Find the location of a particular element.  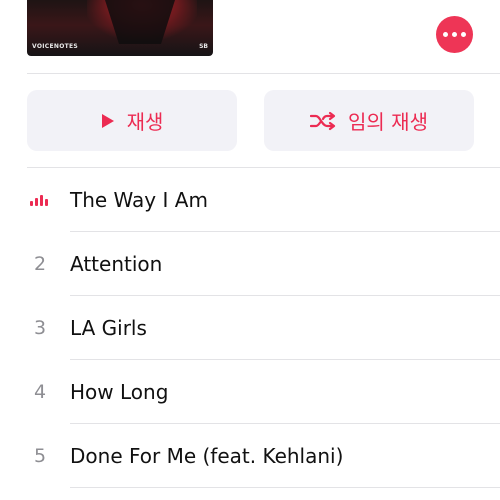

header-divider is located at coordinates (263, 73).